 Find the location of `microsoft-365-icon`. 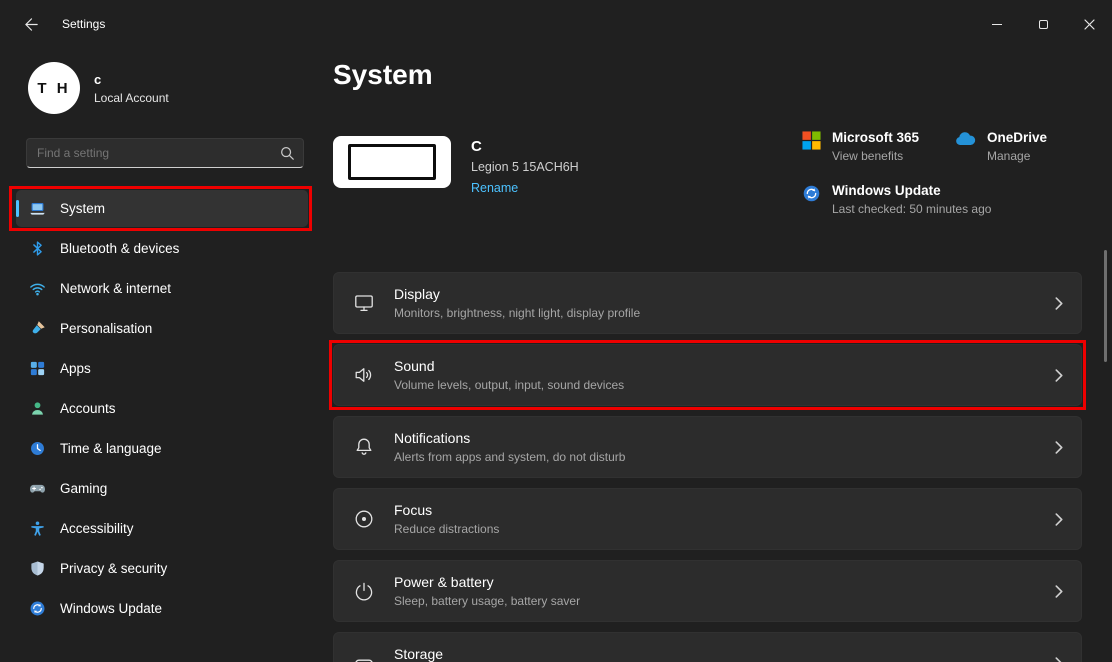

microsoft-365-icon is located at coordinates (811, 140).